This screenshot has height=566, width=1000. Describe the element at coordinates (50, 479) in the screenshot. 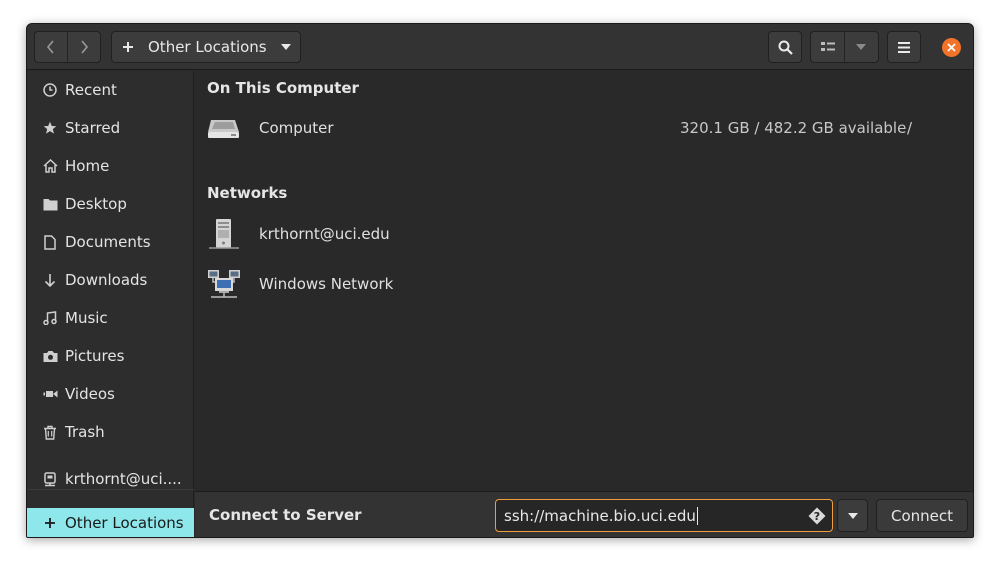

I see `network-drive-icon` at that location.